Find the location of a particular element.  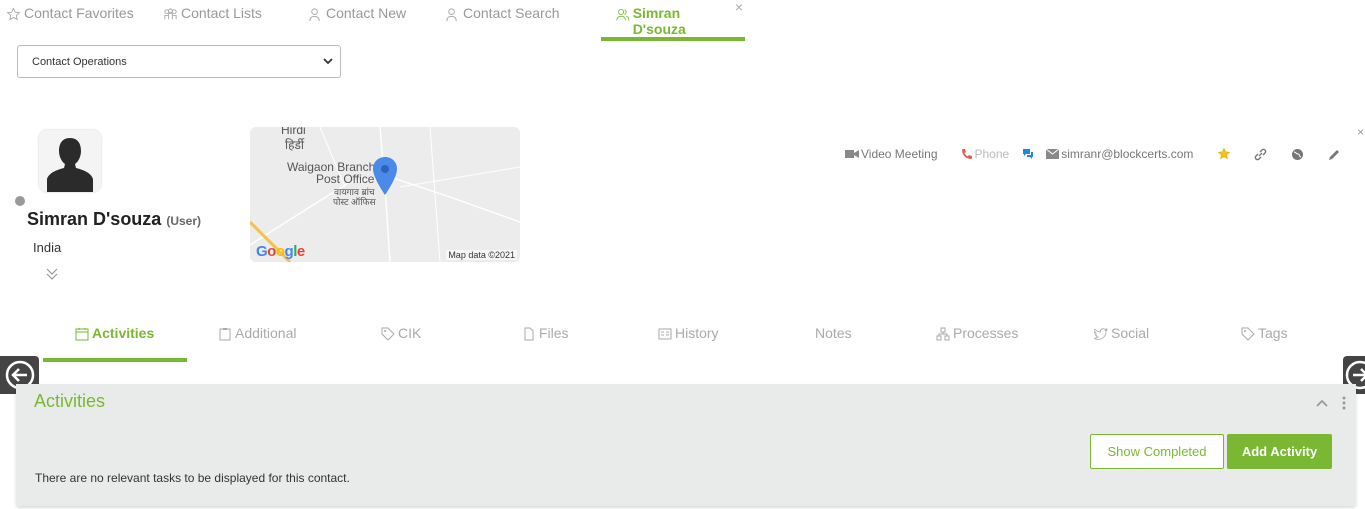

chat-button is located at coordinates (1029, 154).